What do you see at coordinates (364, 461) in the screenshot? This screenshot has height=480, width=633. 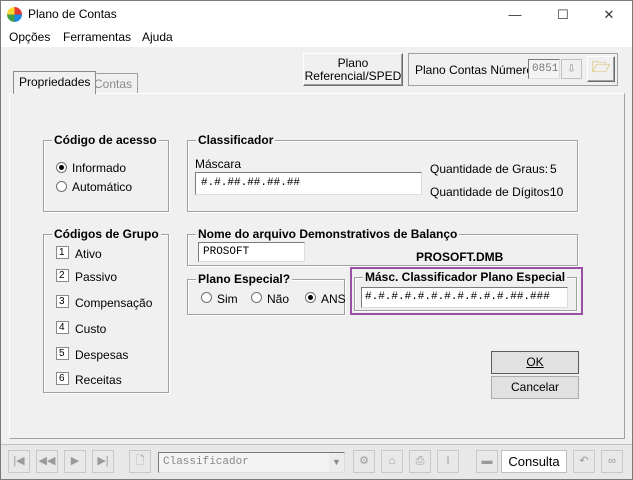 I see `filter-icon: ⚙` at bounding box center [364, 461].